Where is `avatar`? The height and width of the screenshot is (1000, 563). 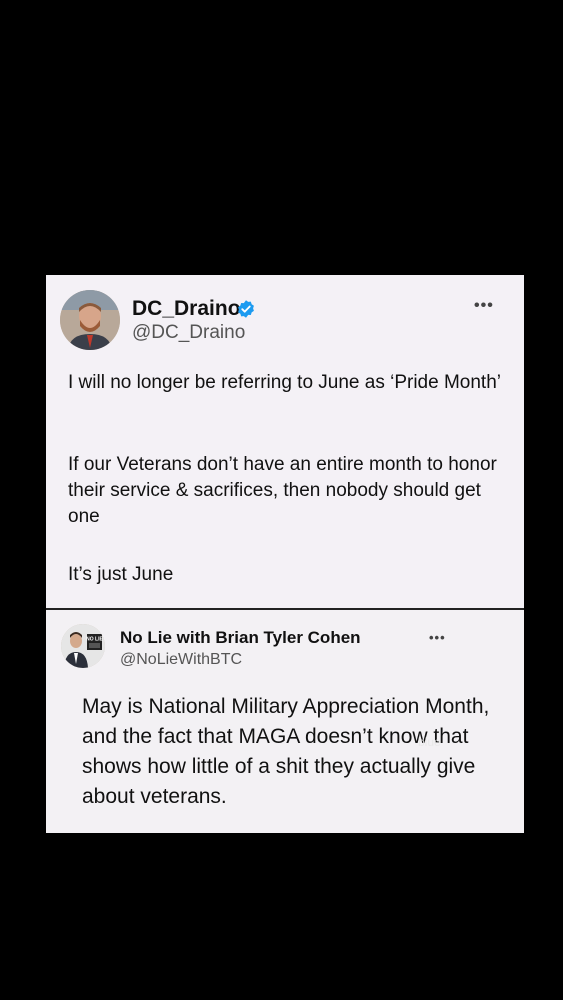
avatar is located at coordinates (90, 320).